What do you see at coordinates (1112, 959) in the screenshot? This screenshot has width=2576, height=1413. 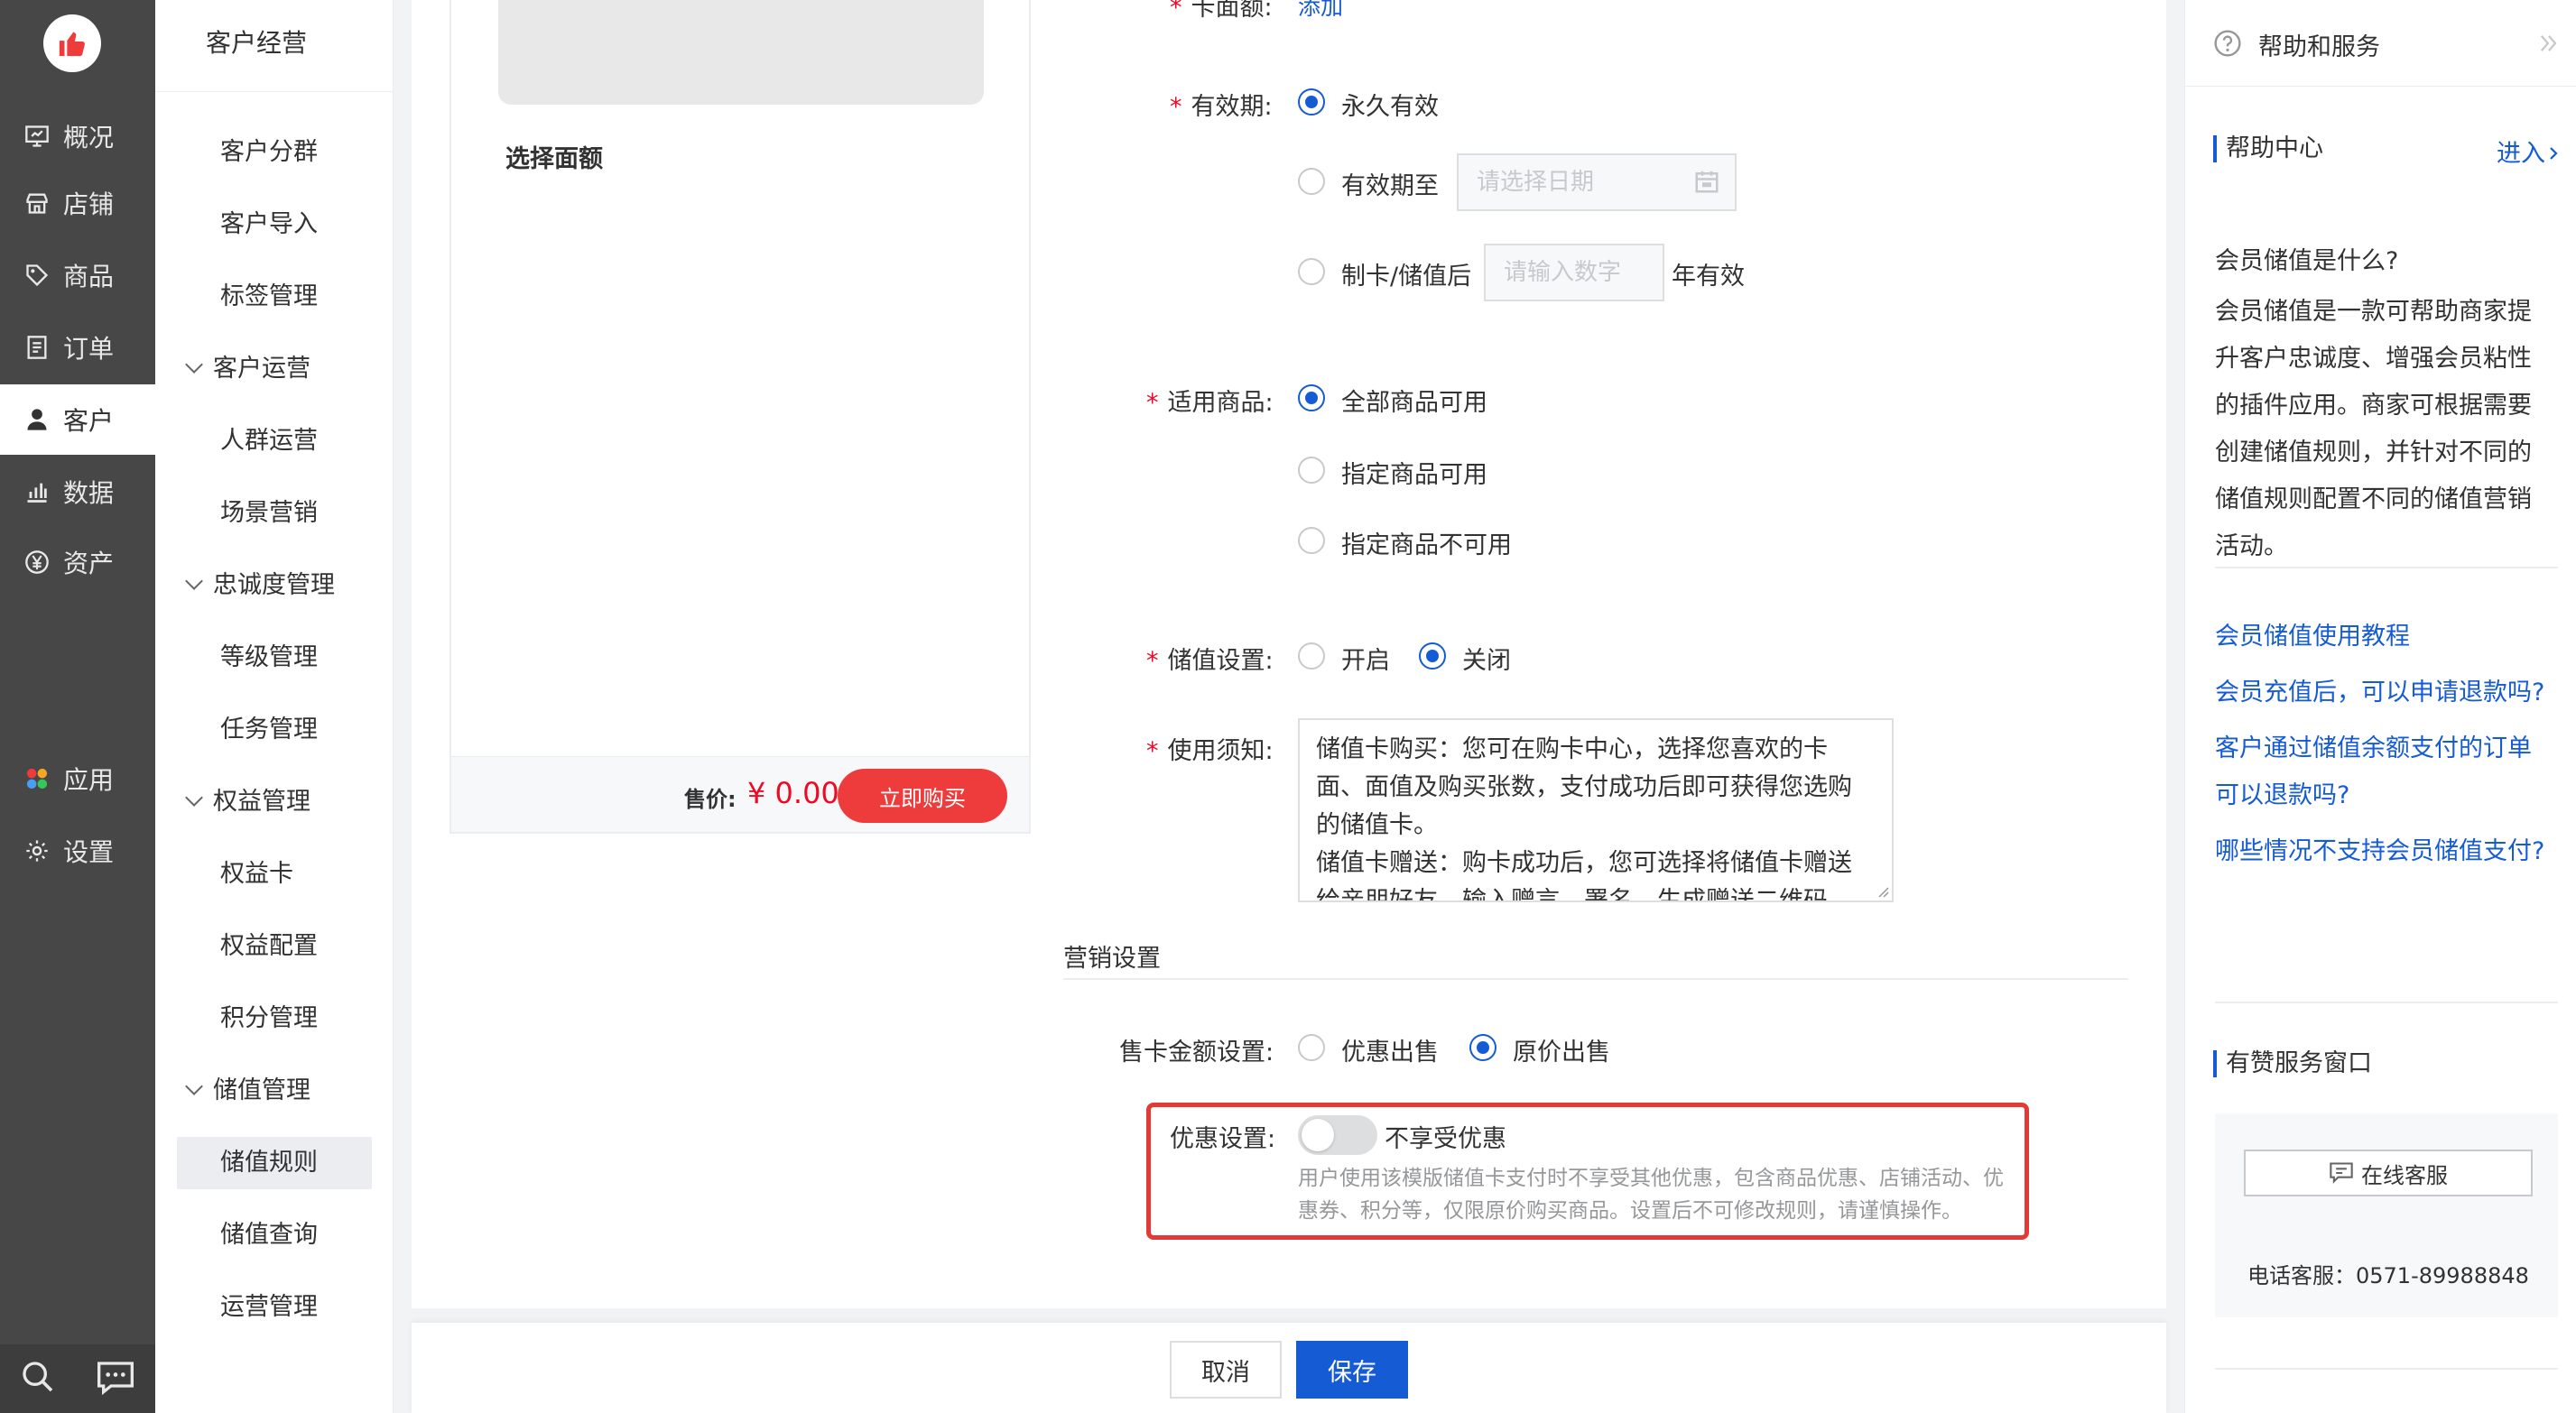 I see `marketing-section-title: 营销设置` at bounding box center [1112, 959].